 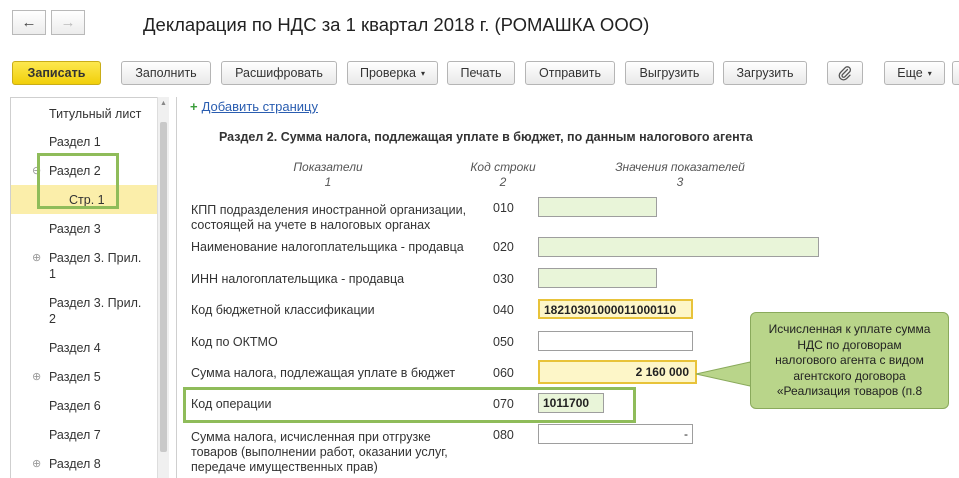 What do you see at coordinates (163, 103) in the screenshot?
I see `scroll-up-icon: ▲` at bounding box center [163, 103].